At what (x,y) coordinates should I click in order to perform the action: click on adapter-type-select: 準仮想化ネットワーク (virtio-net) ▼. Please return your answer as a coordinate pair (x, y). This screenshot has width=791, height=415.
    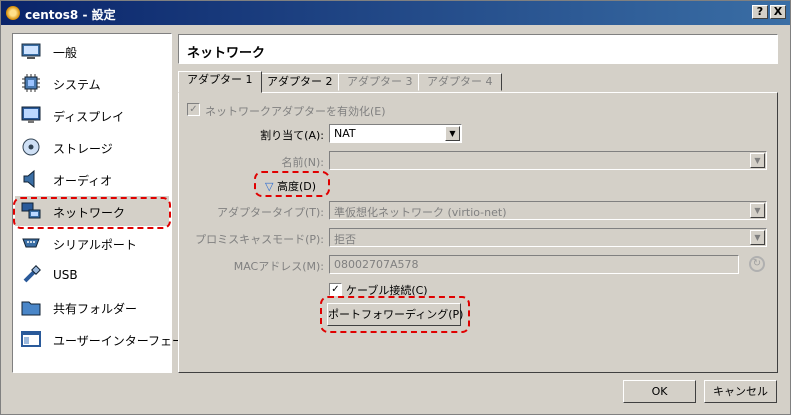
    Looking at the image, I should click on (548, 210).